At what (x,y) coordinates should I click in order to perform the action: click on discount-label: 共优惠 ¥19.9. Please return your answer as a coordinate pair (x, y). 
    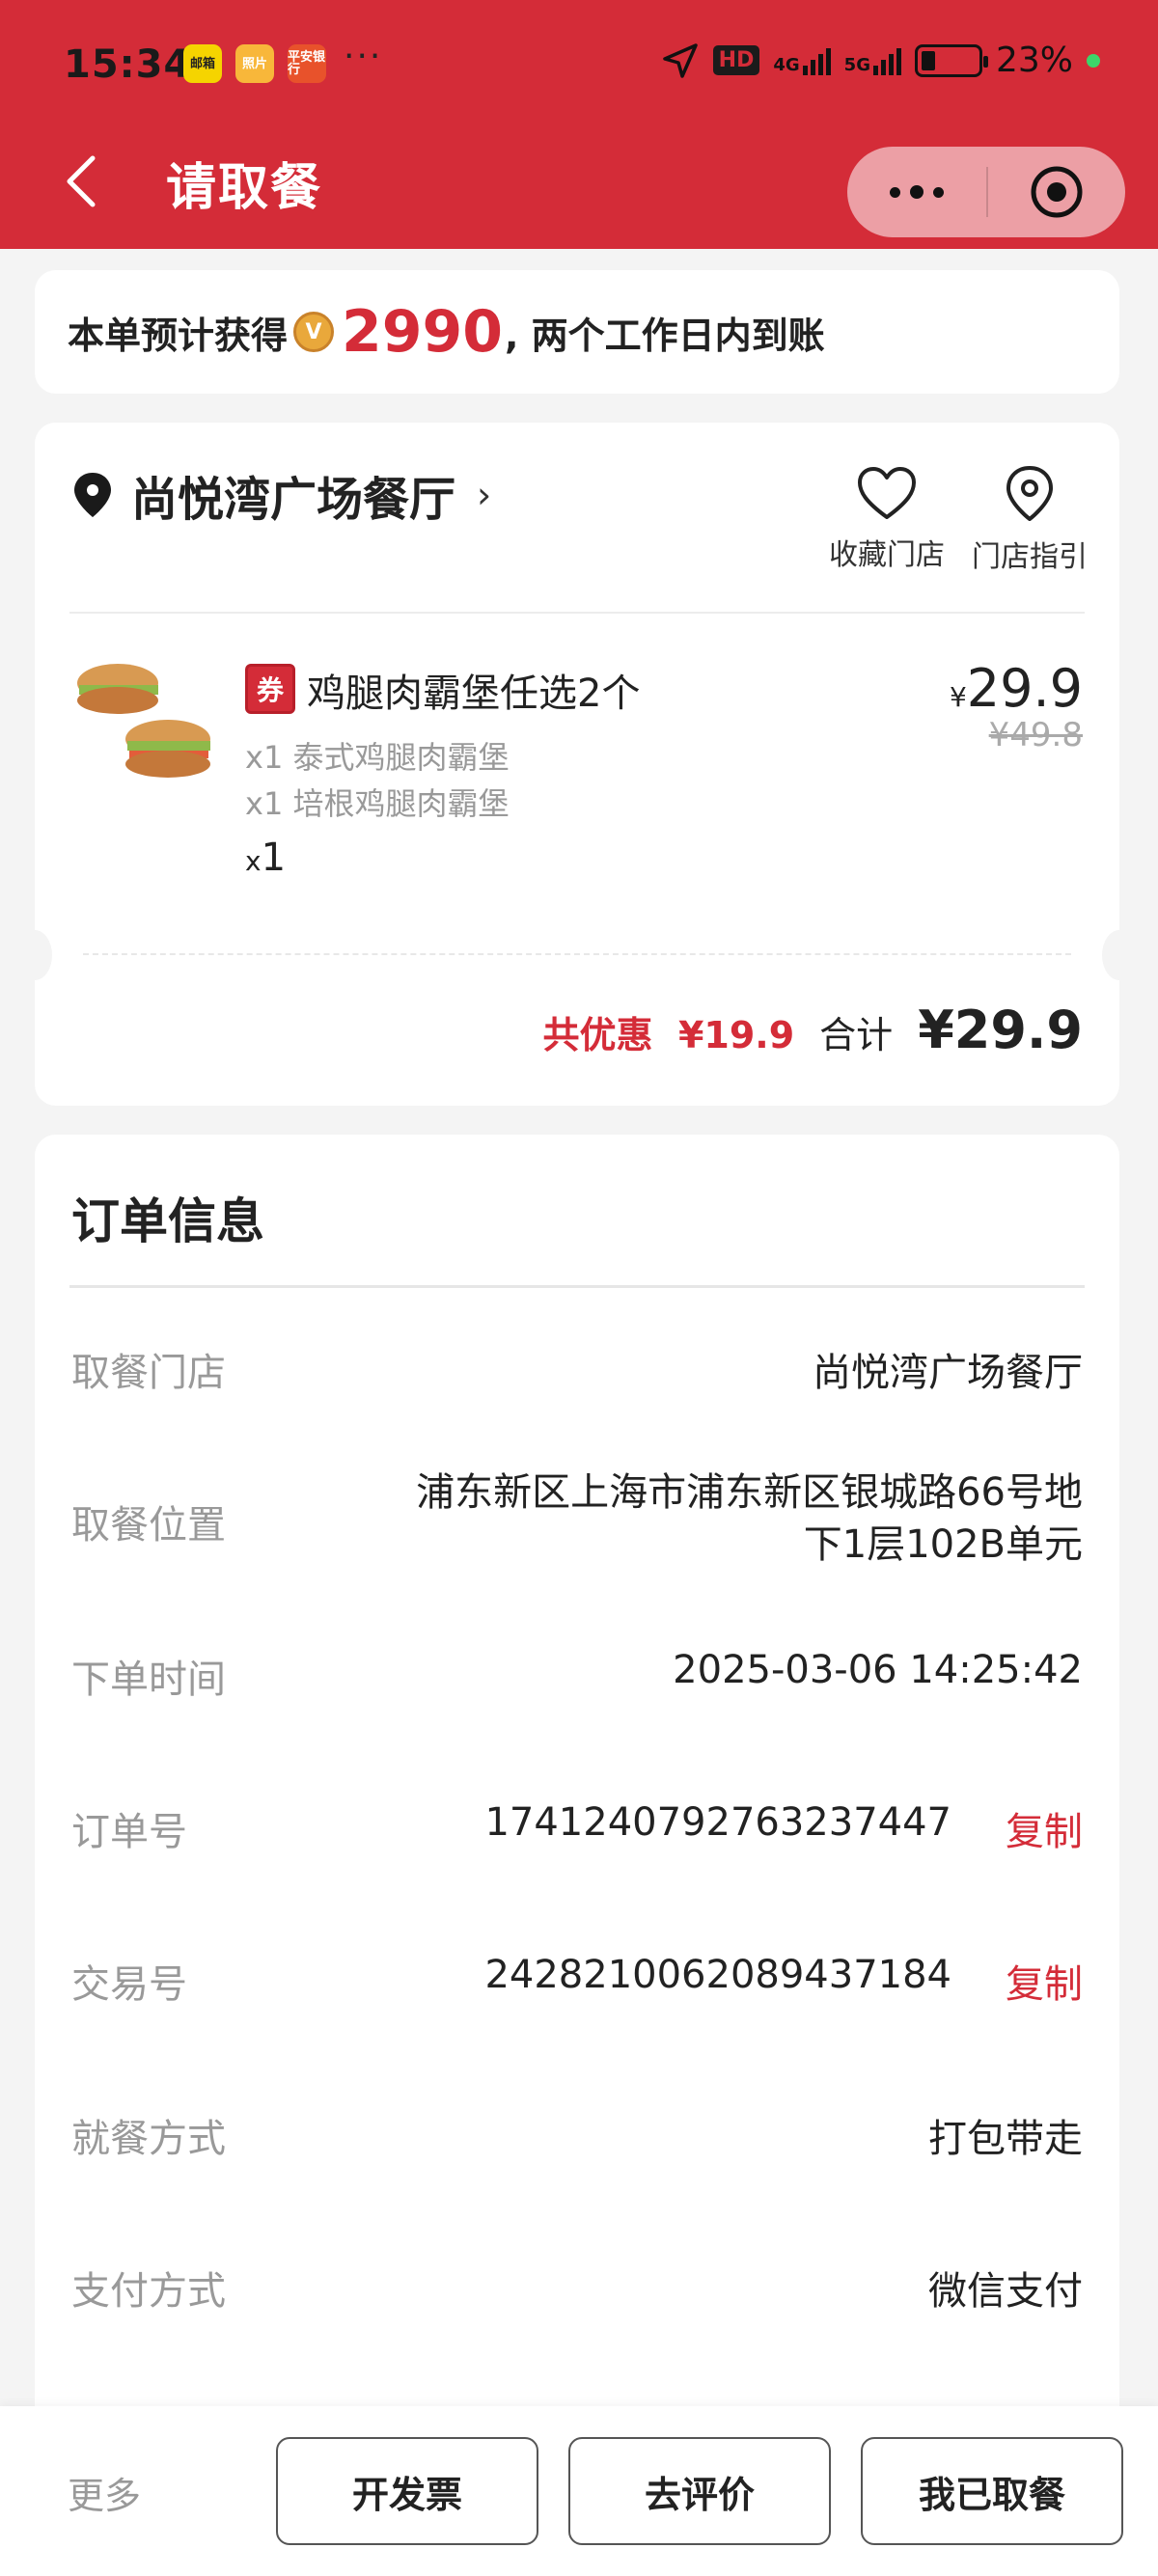
    Looking at the image, I should click on (668, 1035).